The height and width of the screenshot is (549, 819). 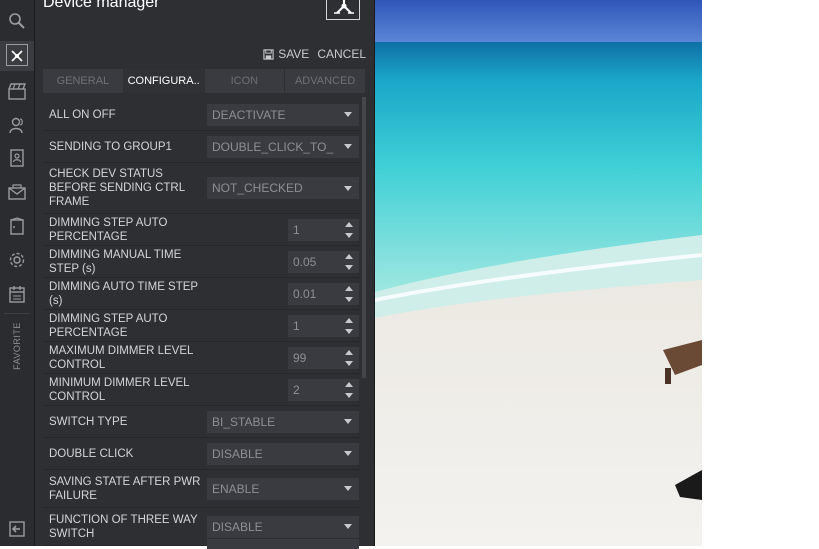 What do you see at coordinates (83, 81) in the screenshot?
I see `tab-general: GENERAL` at bounding box center [83, 81].